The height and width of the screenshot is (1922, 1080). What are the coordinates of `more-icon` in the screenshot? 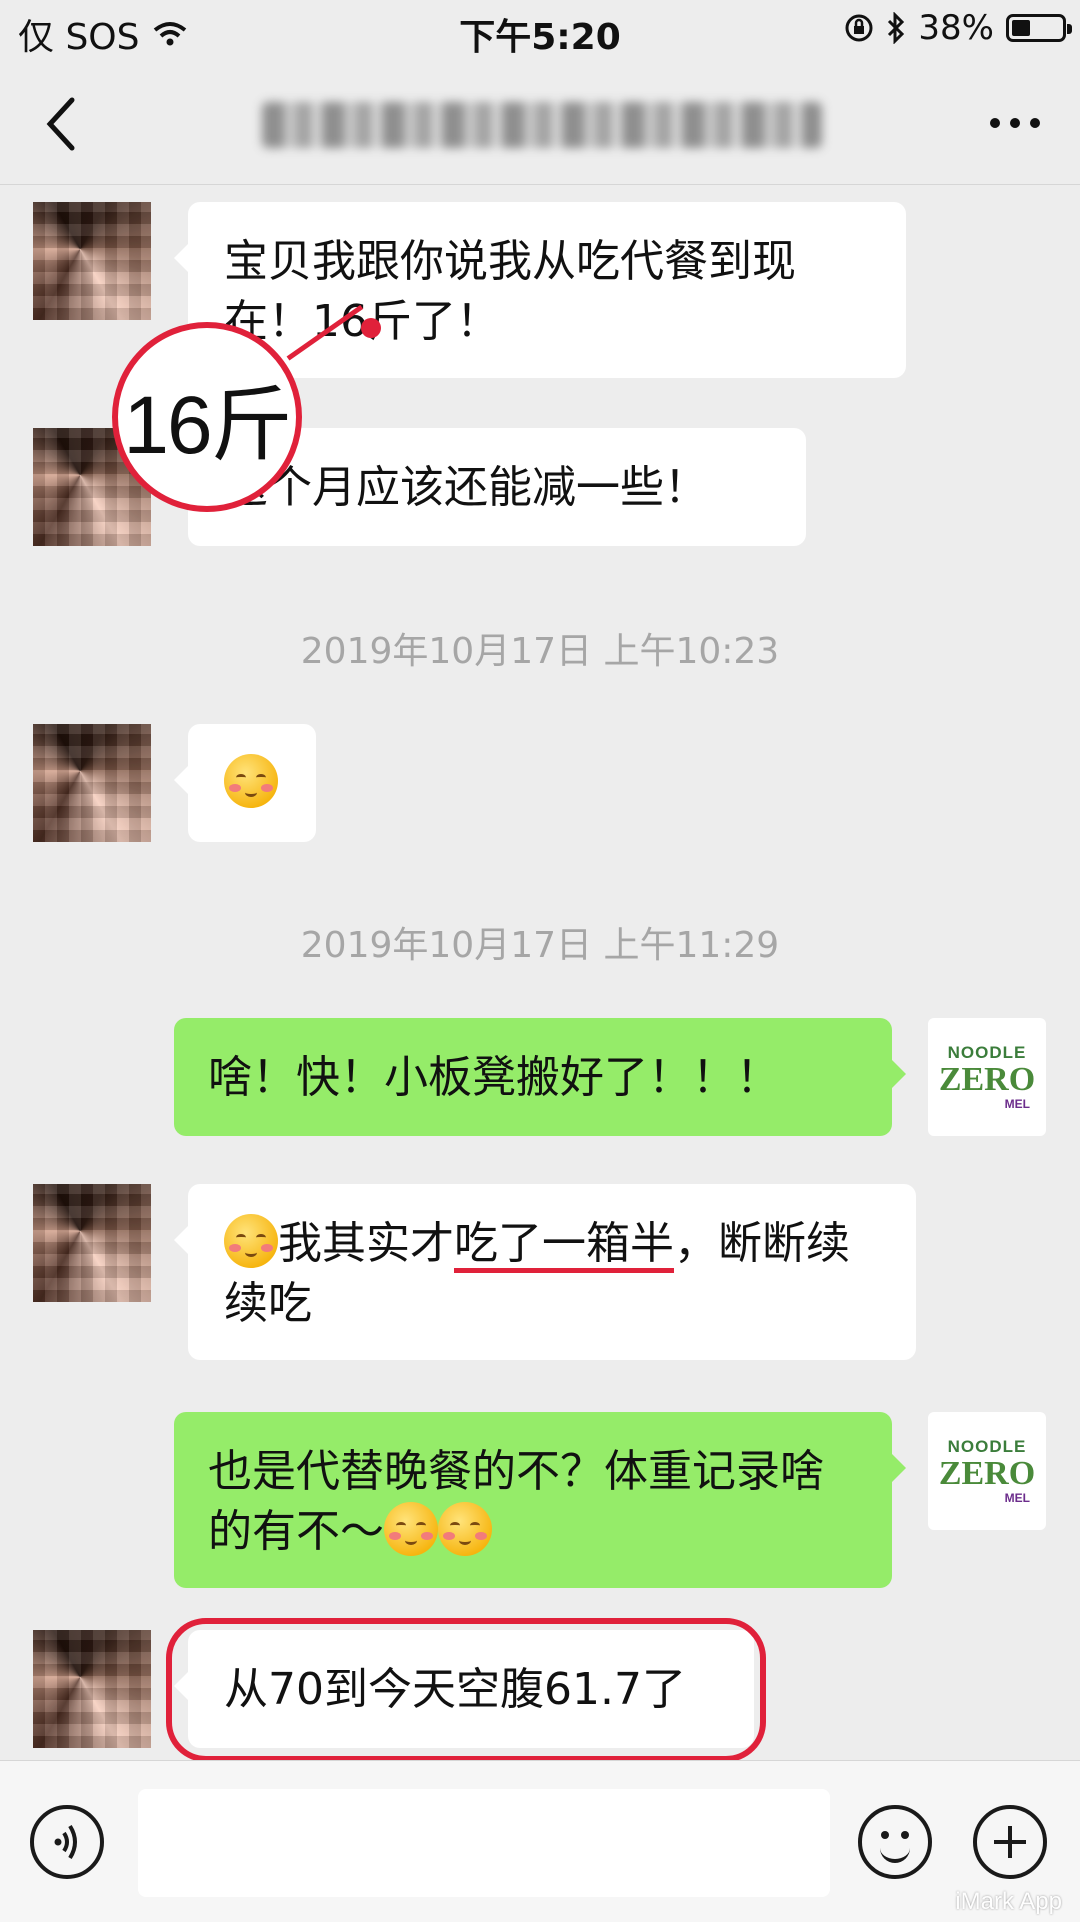 It's located at (1015, 123).